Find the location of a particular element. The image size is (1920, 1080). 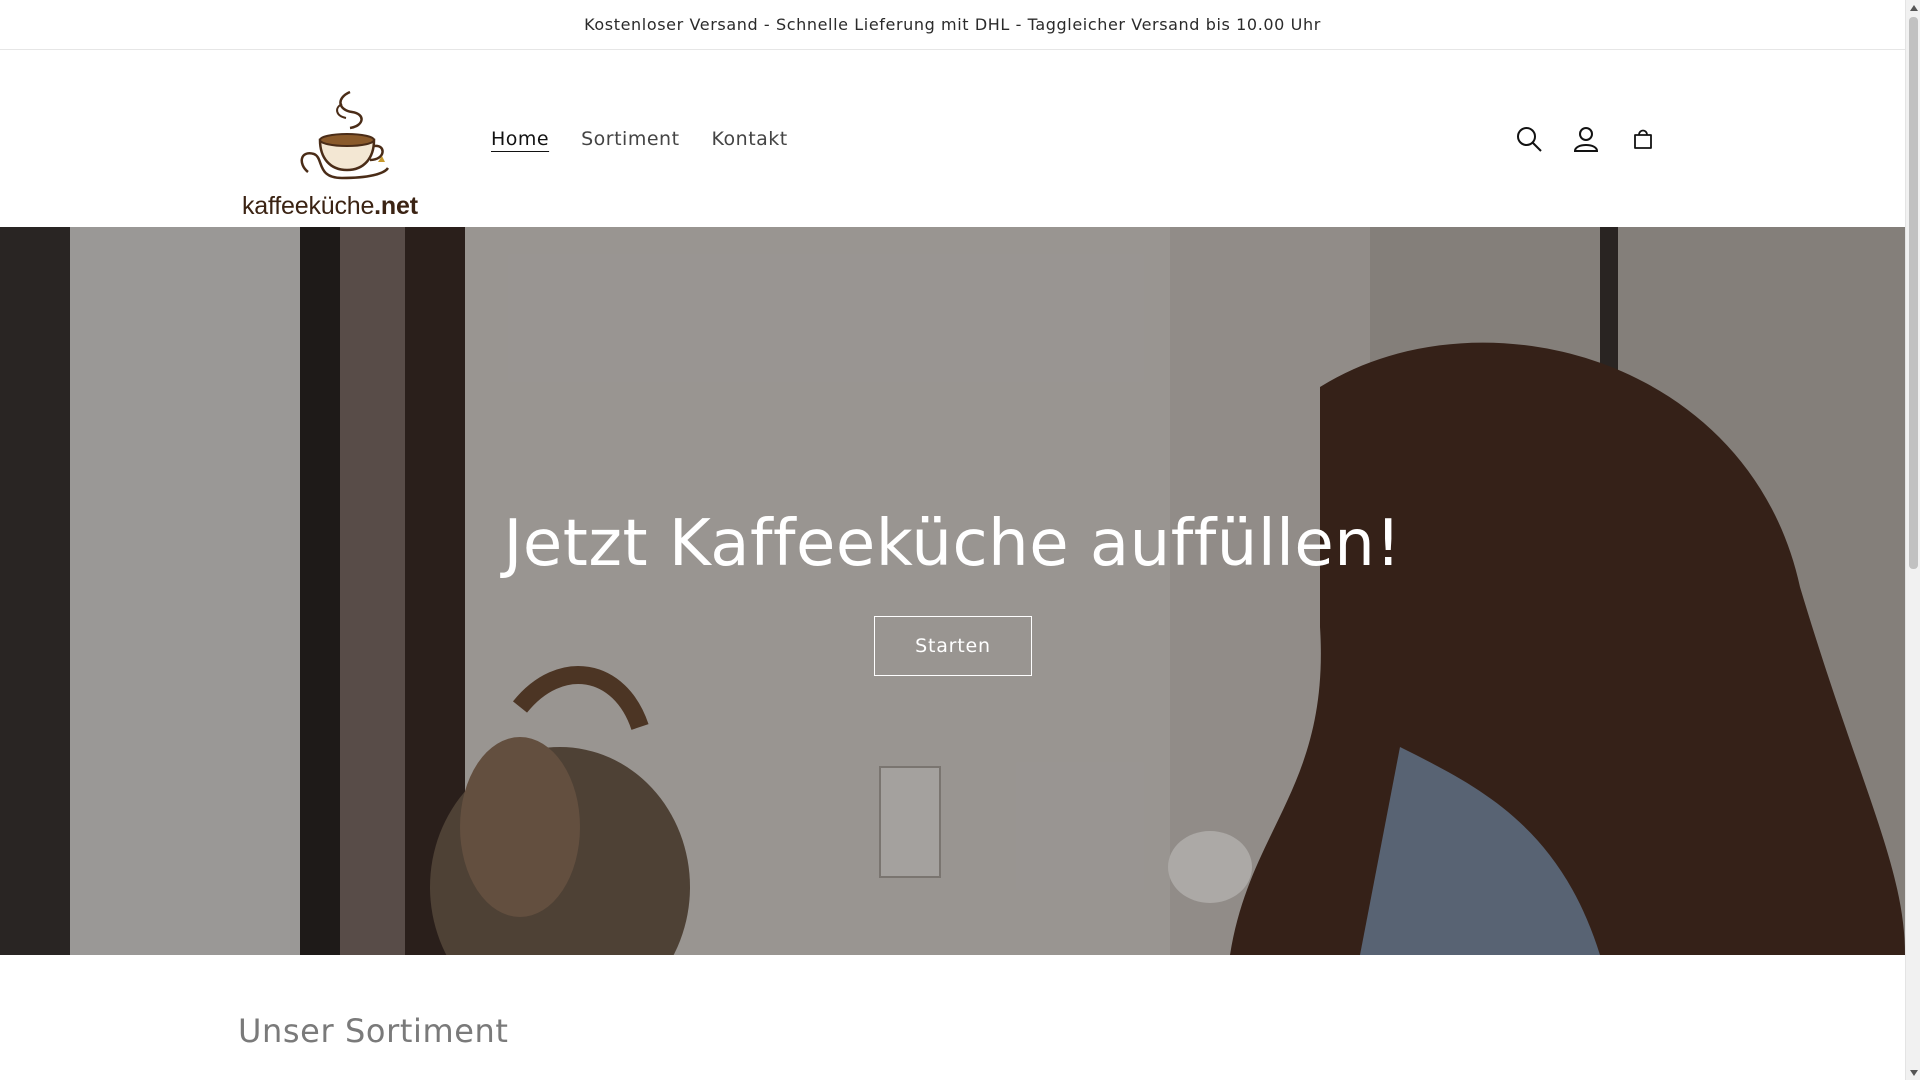

nav-kontakt: Kontakt is located at coordinates (750, 139).